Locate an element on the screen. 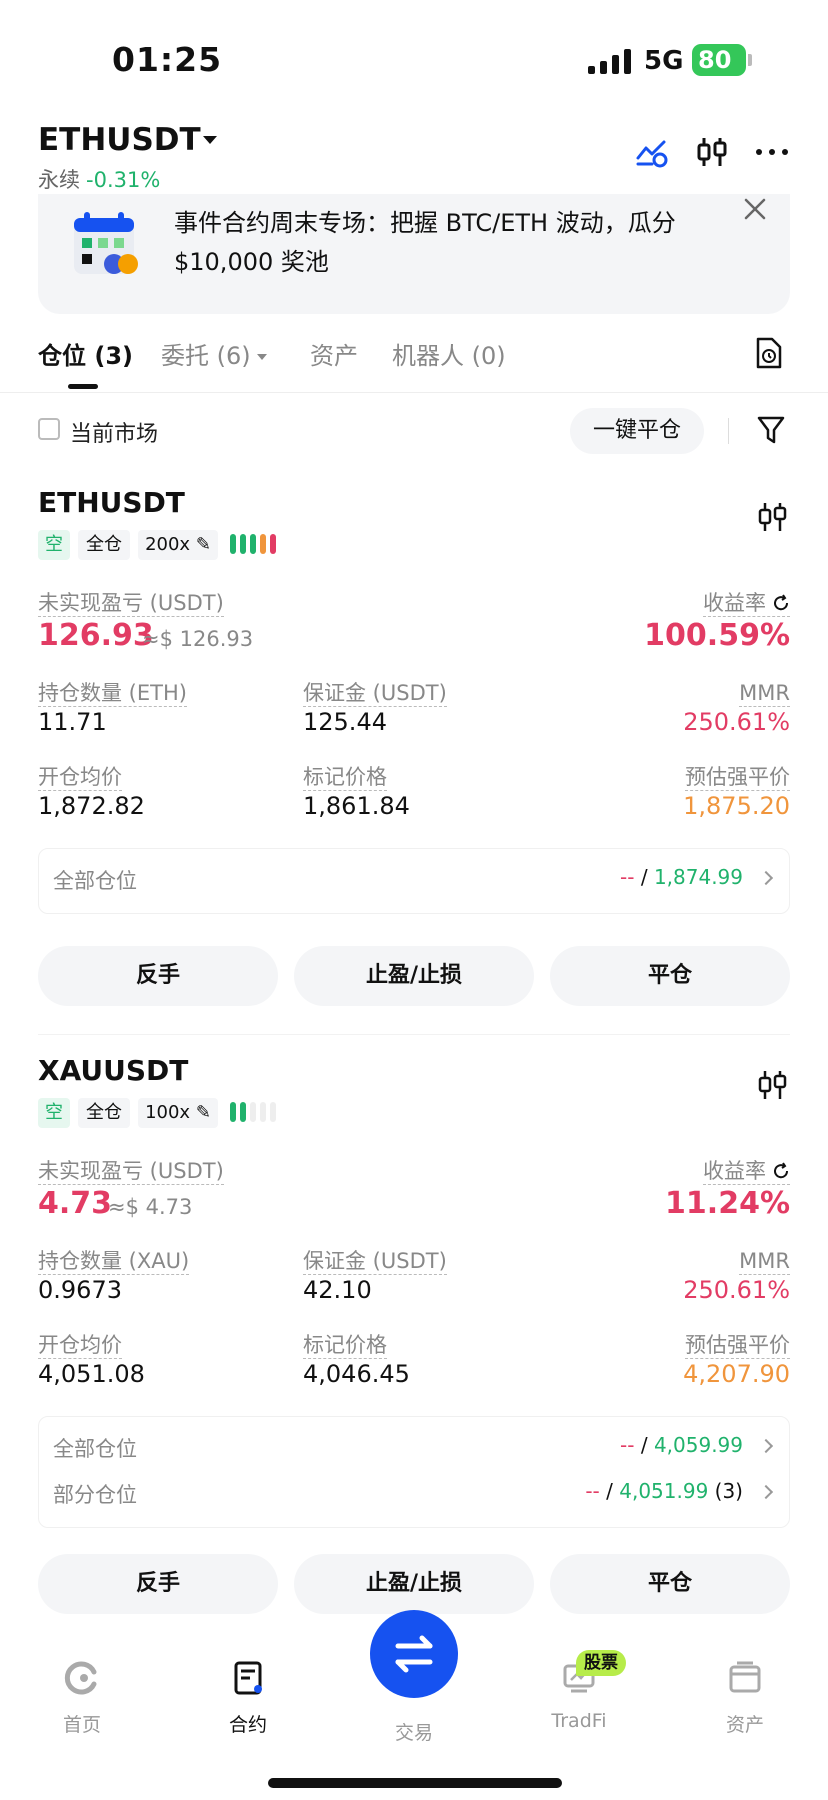 Image resolution: width=828 pixels, height=1800 pixels. entry-price-value: 4,051.08 is located at coordinates (91, 1374).